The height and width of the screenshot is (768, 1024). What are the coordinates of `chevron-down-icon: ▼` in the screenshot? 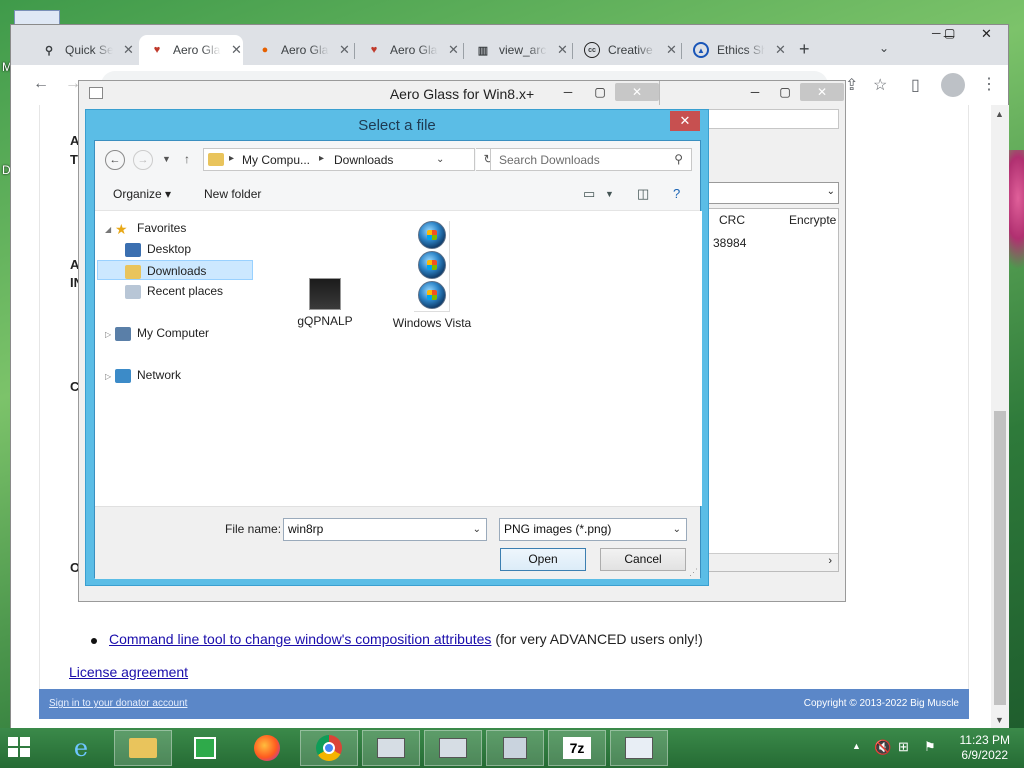 It's located at (609, 194).